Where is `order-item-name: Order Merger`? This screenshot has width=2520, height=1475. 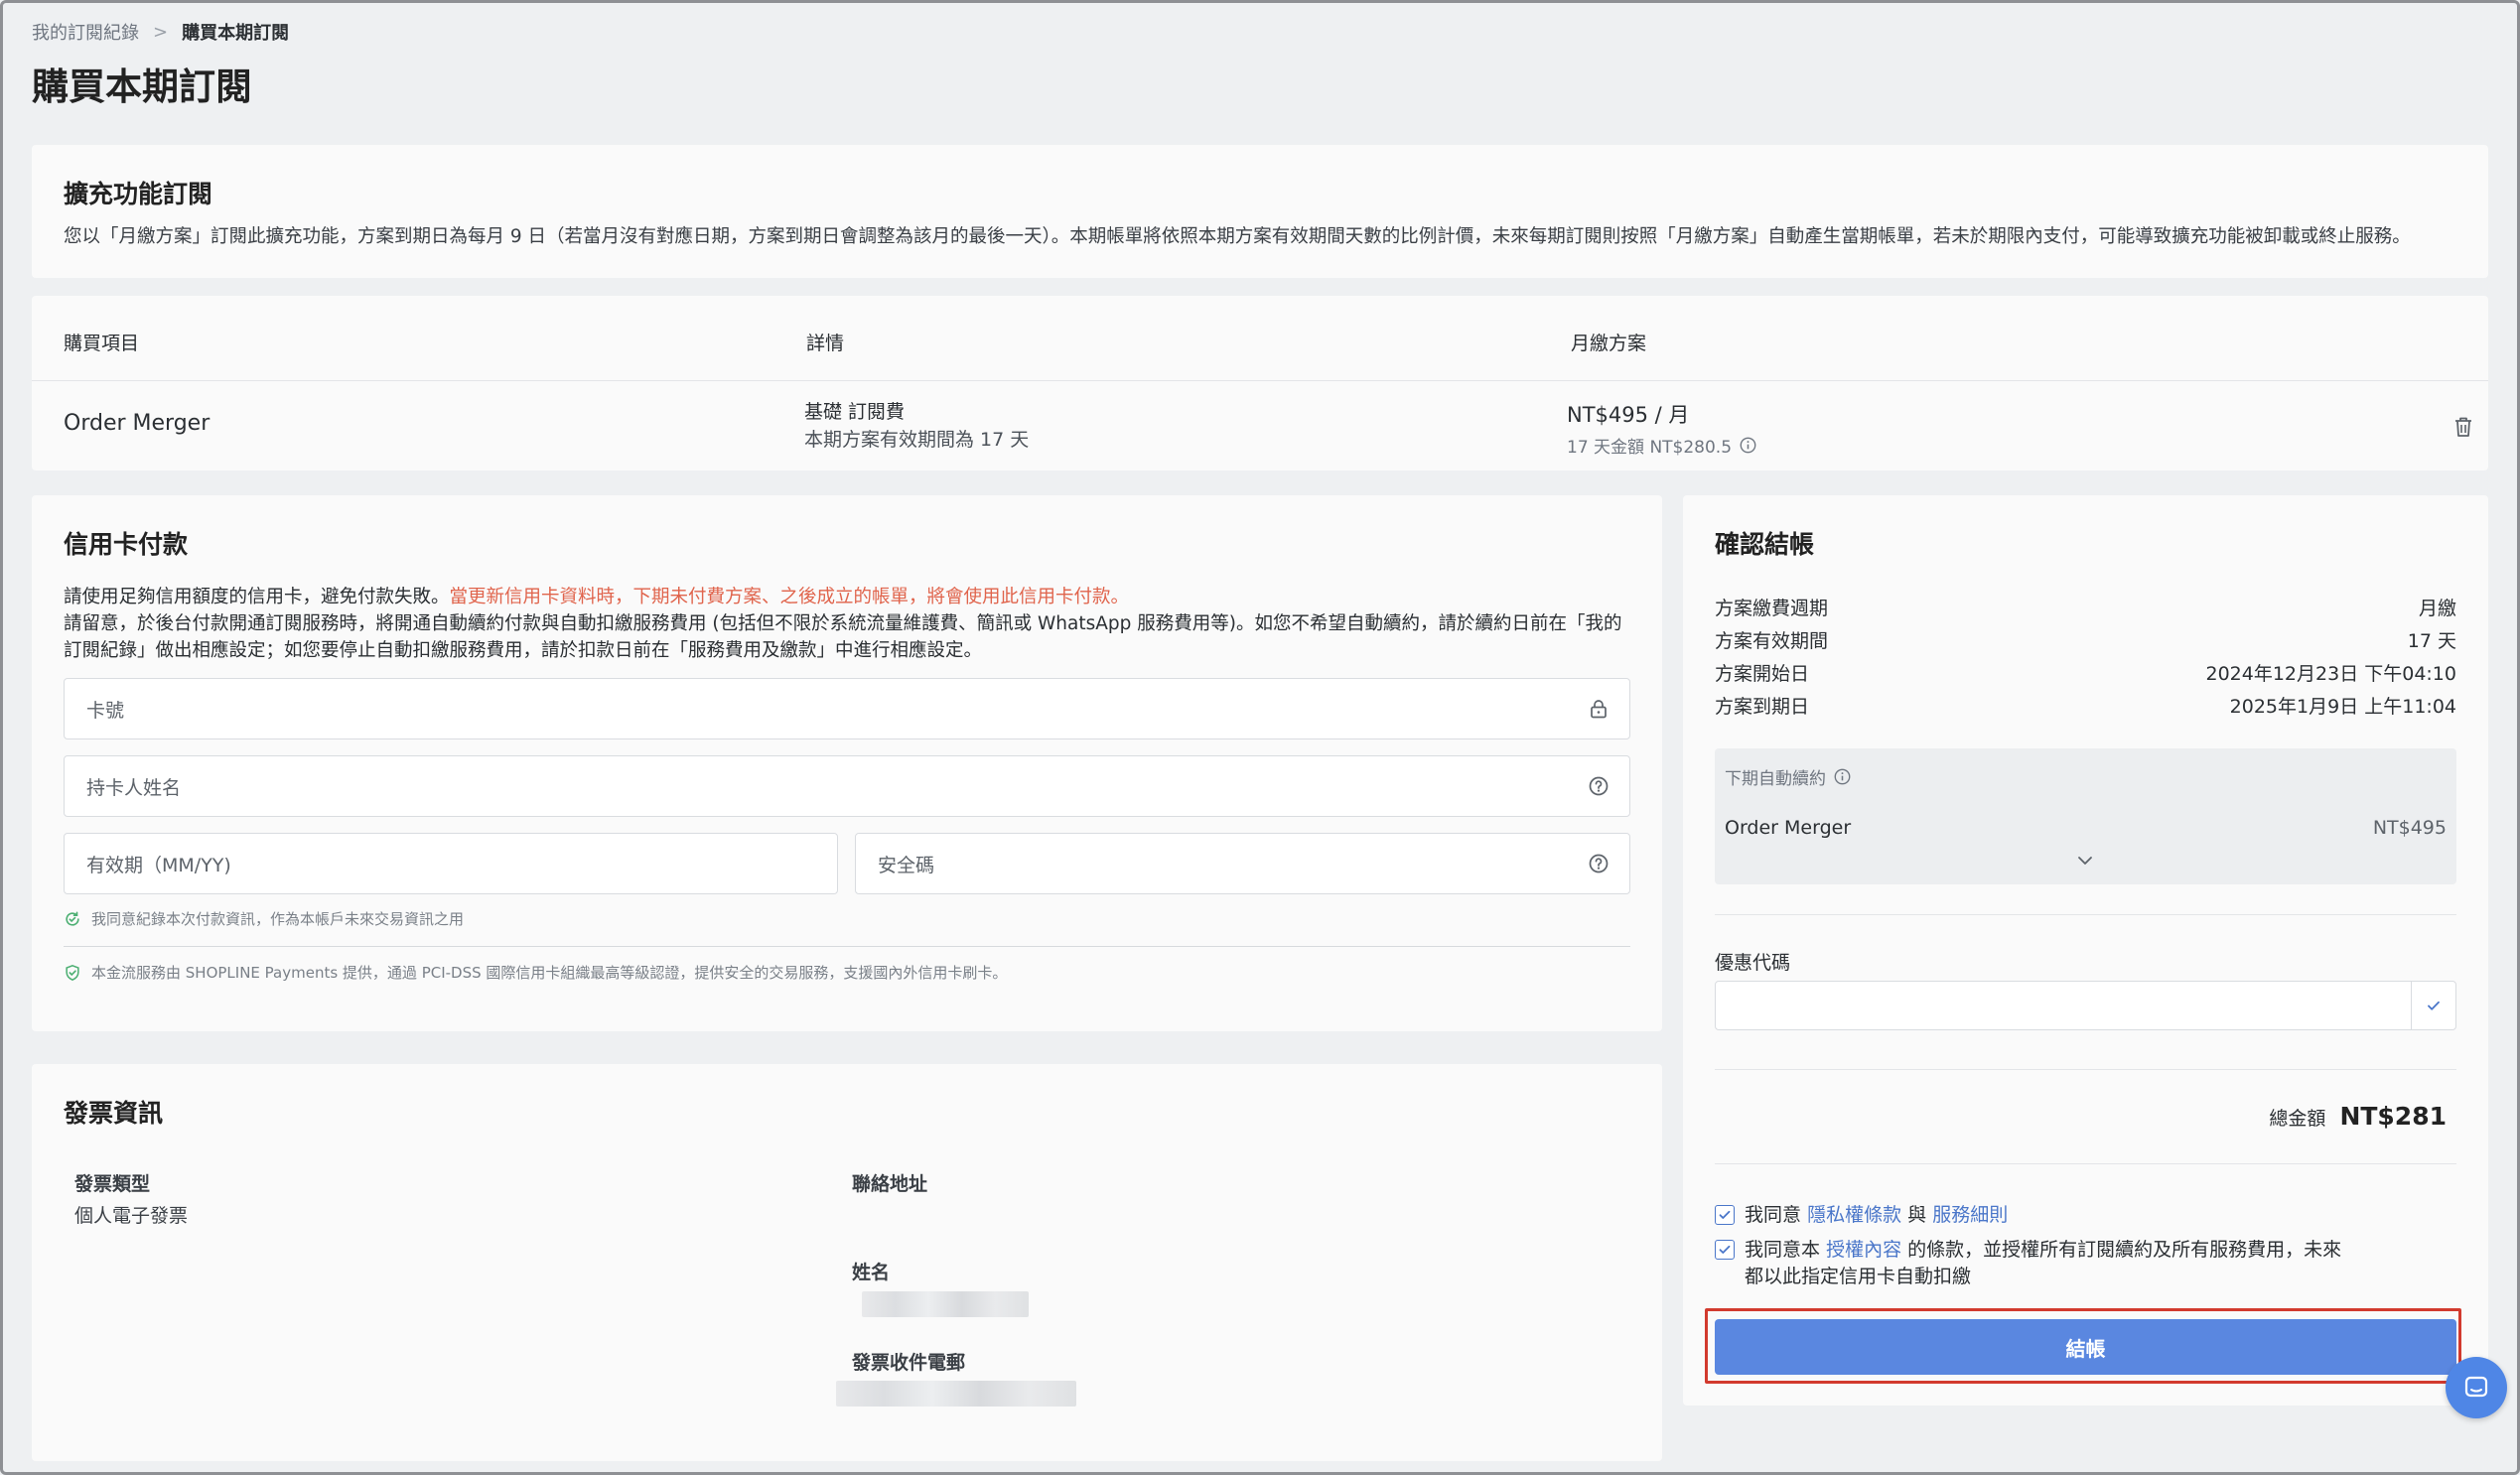
order-item-name: Order Merger is located at coordinates (137, 424).